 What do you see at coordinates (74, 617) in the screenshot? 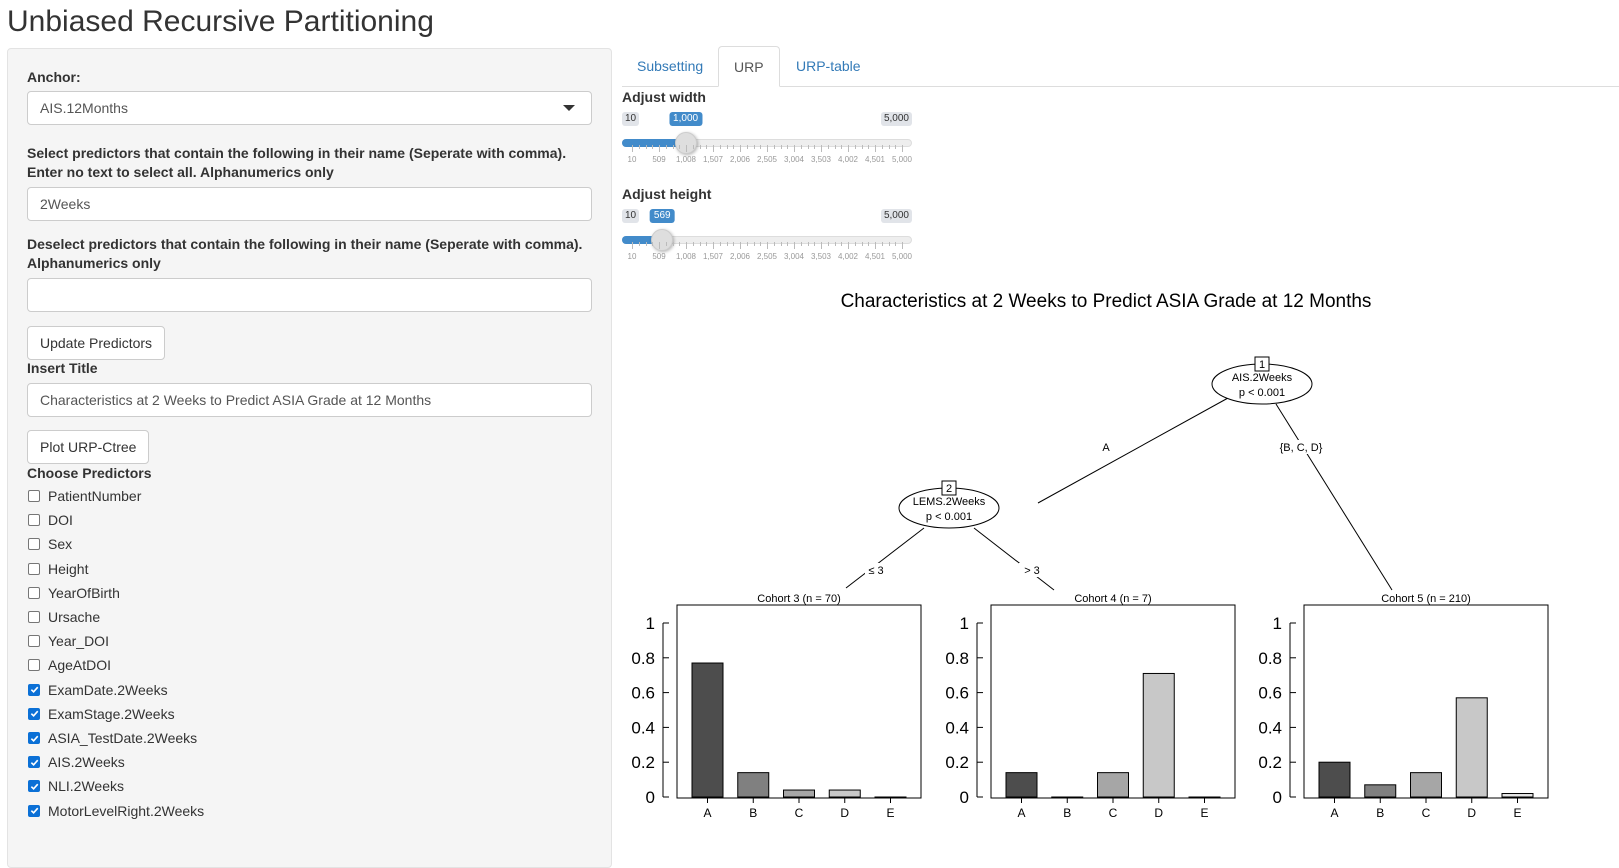
I see `predictor-label: Ursache` at bounding box center [74, 617].